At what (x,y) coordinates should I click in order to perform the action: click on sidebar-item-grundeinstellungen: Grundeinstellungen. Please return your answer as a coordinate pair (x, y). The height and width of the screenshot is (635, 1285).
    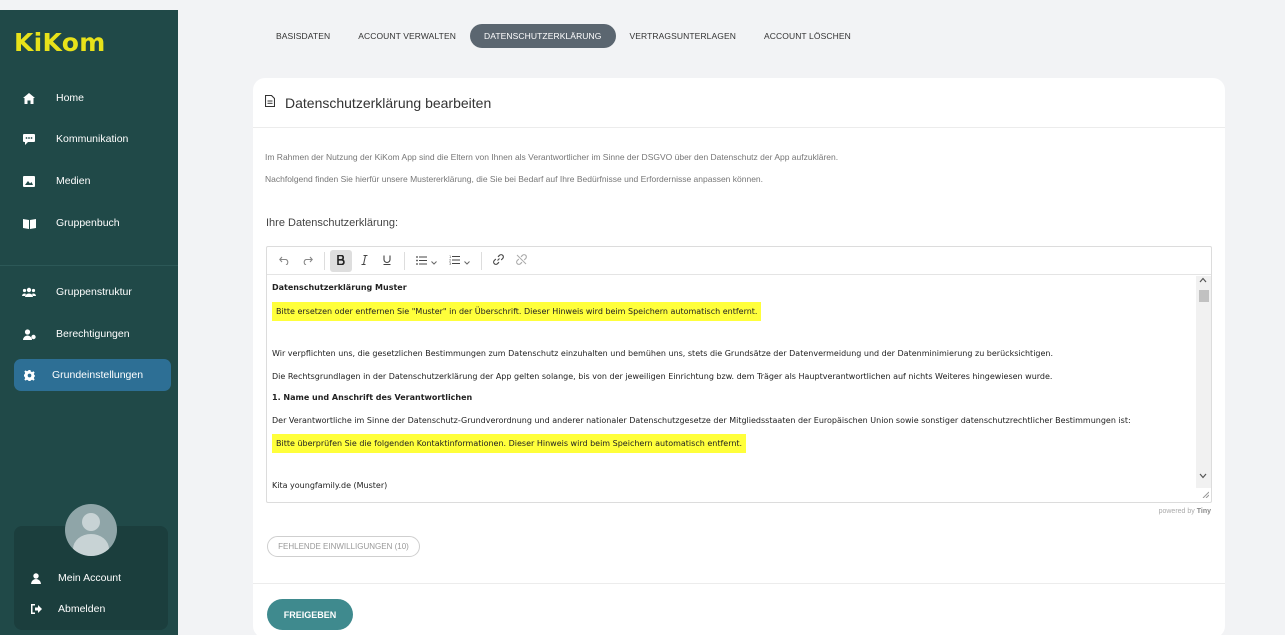
    Looking at the image, I should click on (92, 375).